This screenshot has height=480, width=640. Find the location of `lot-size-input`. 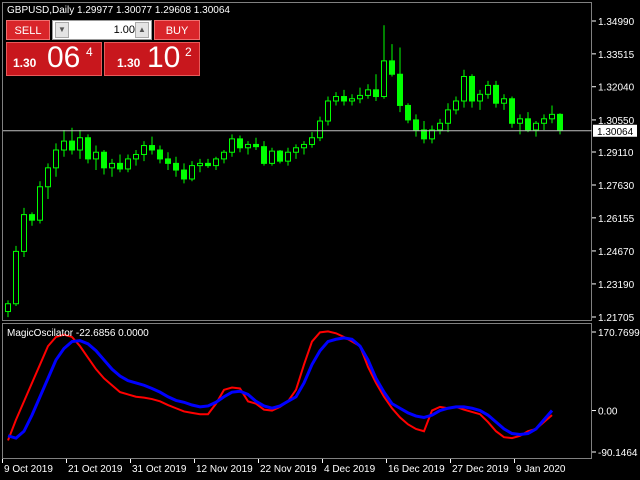

lot-size-input is located at coordinates (104, 30).